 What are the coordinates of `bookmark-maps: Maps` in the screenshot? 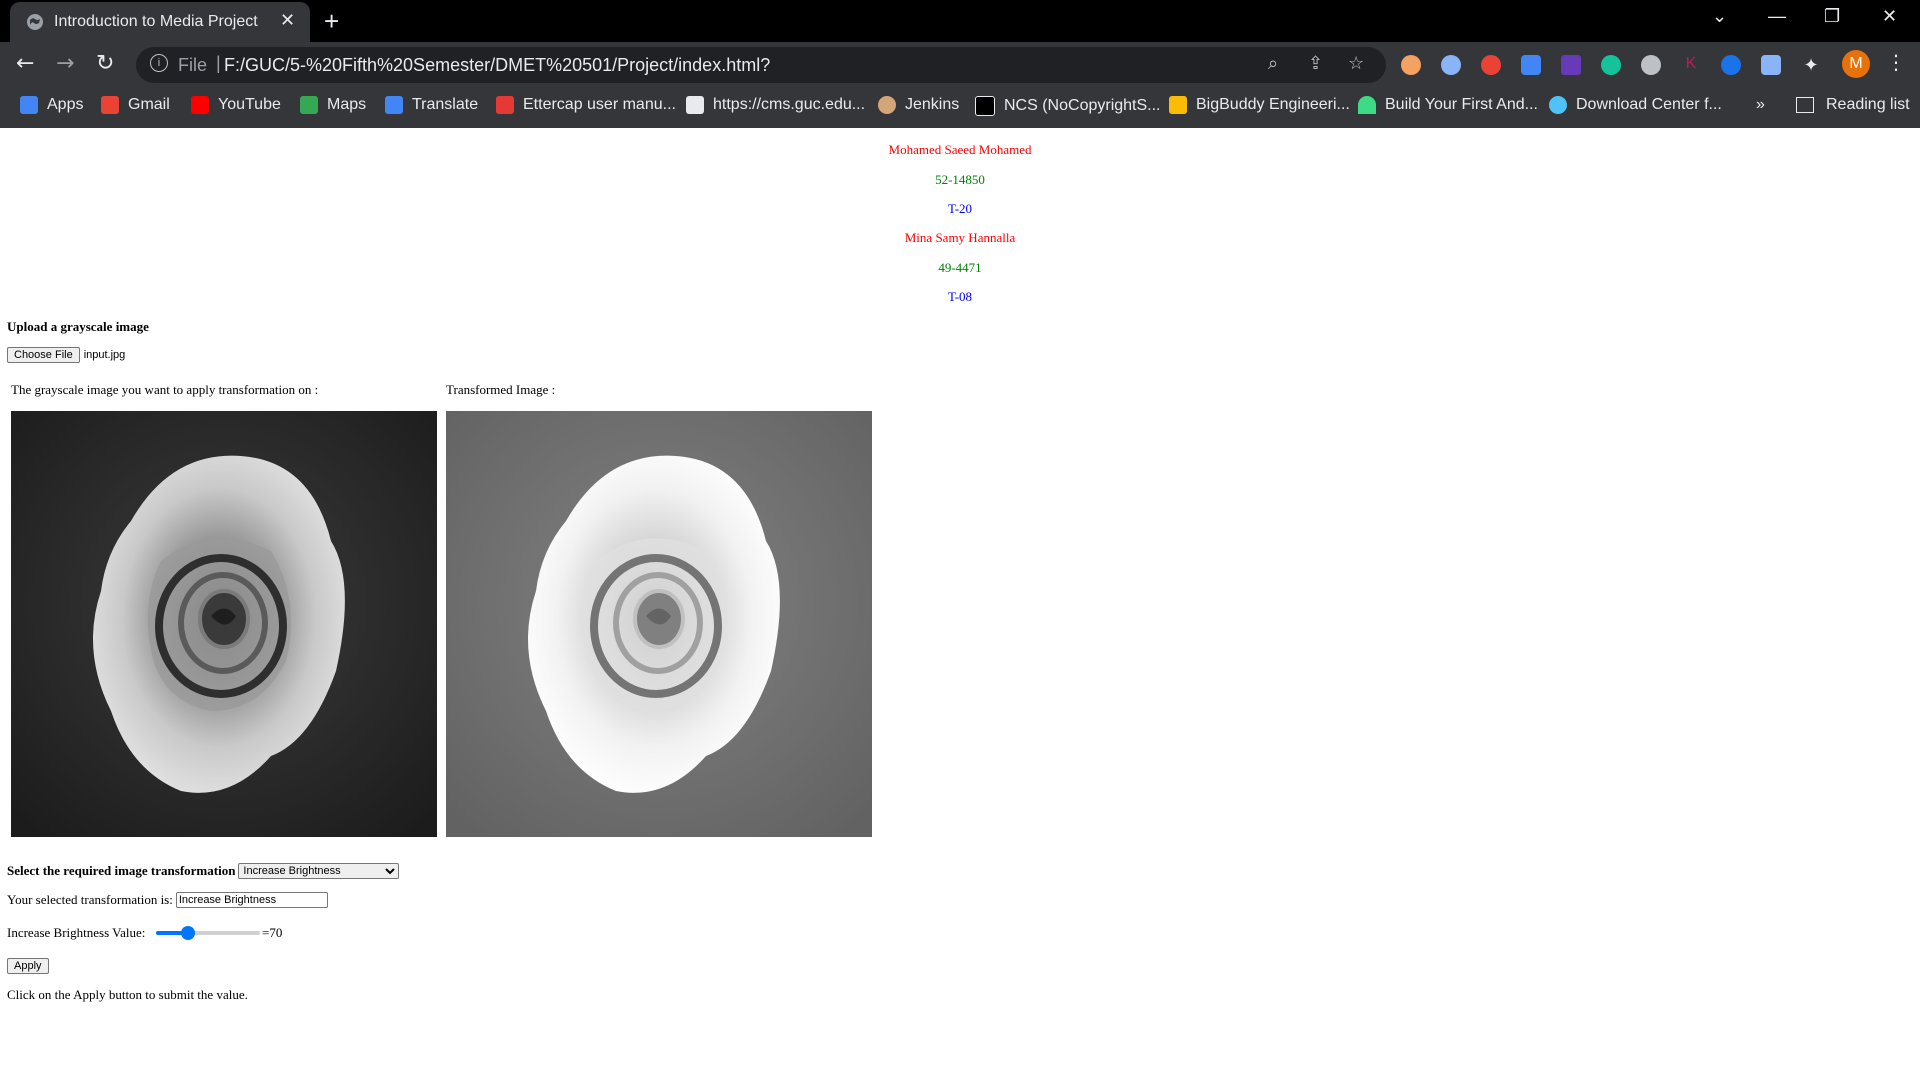 It's located at (333, 105).